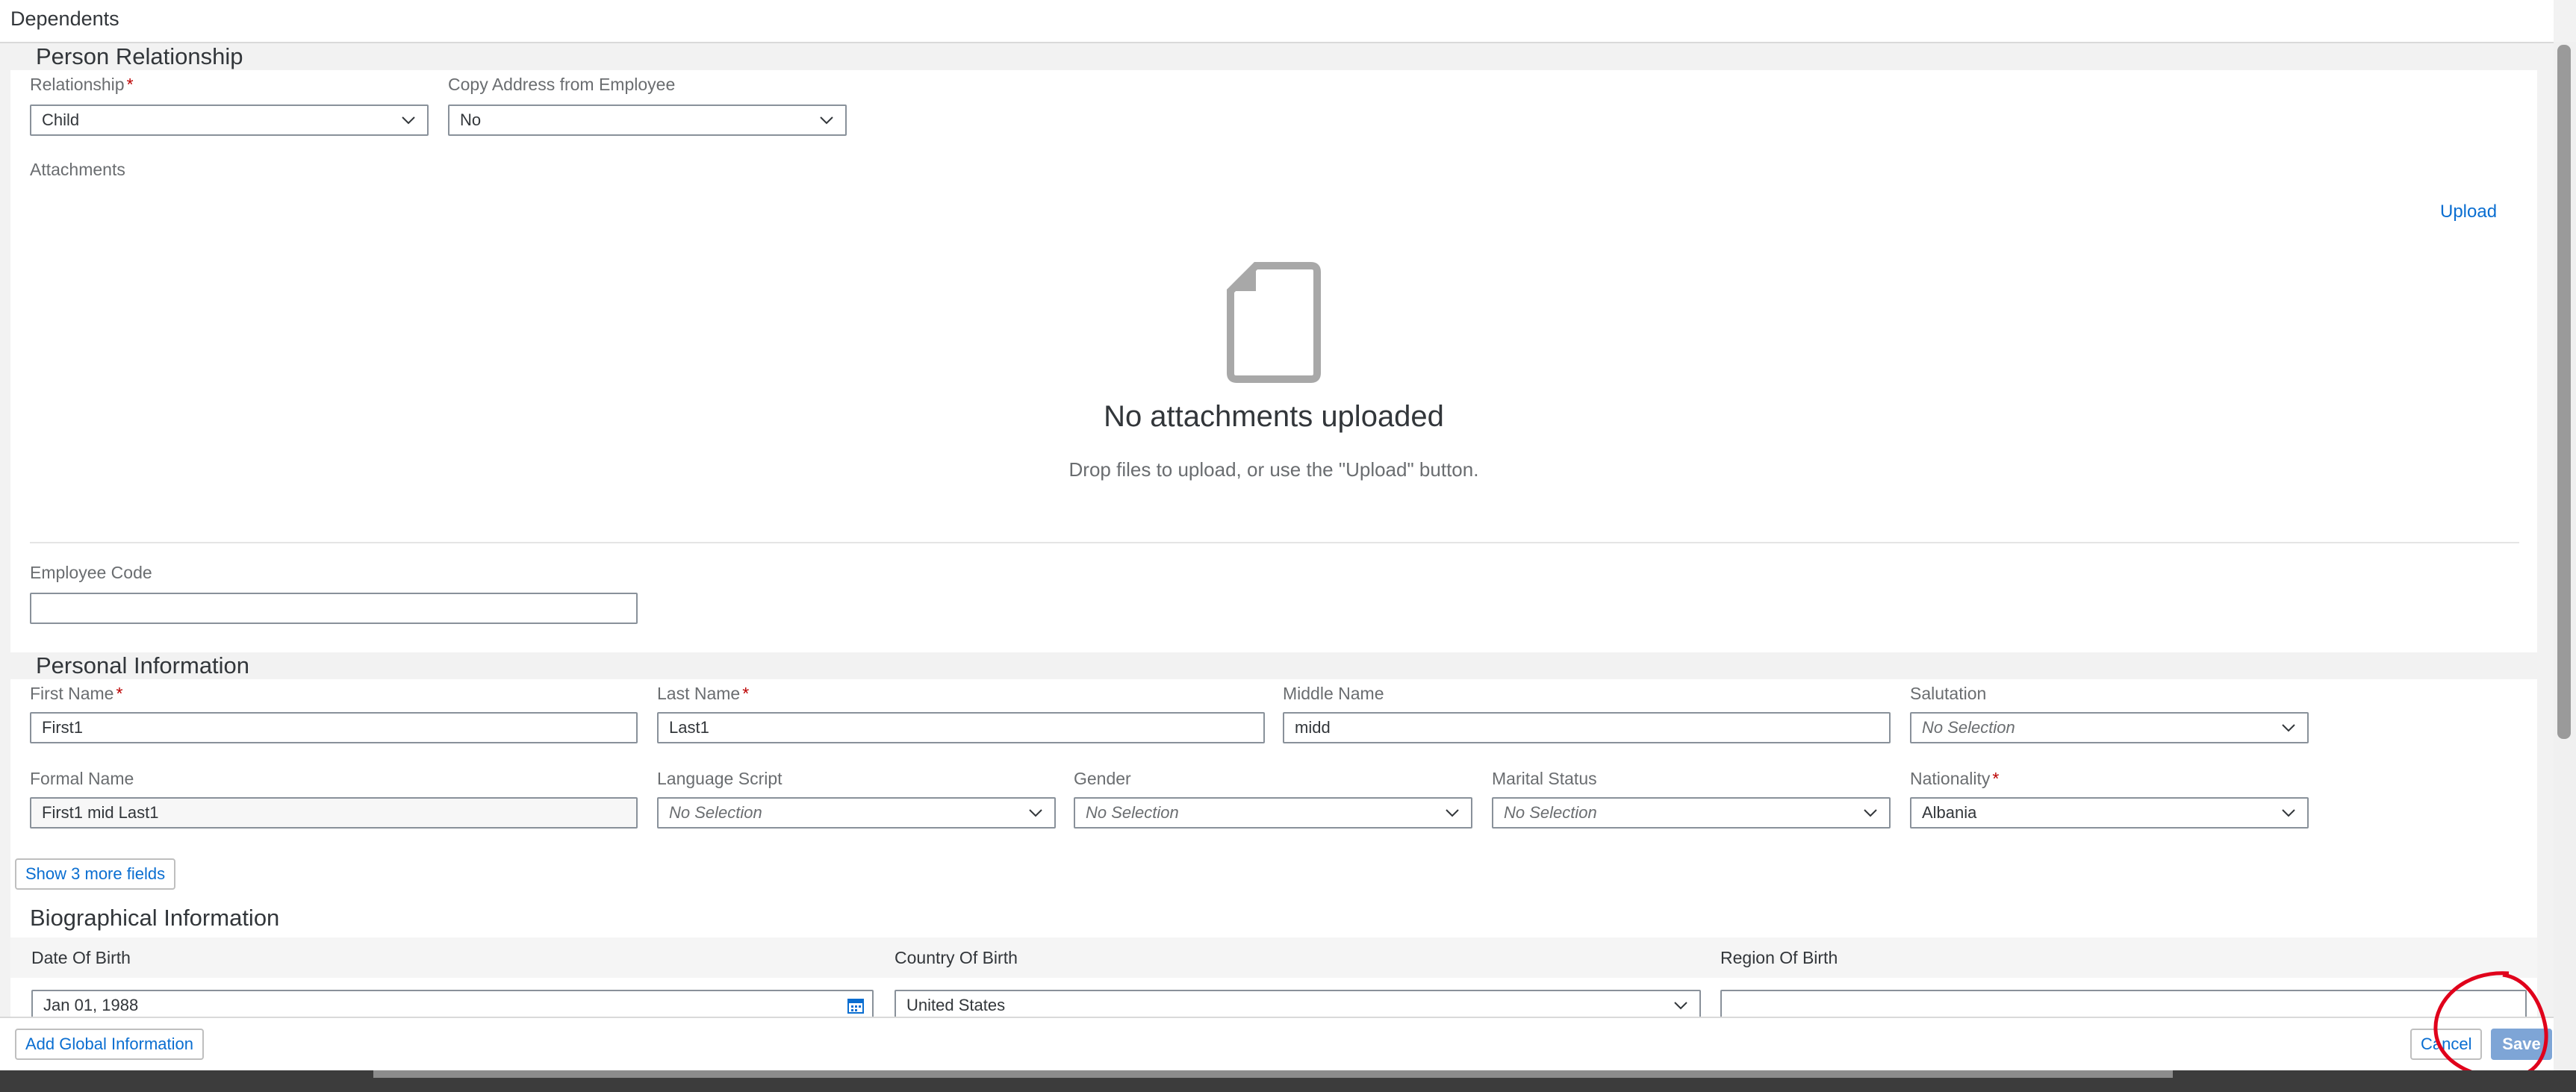 This screenshot has height=1092, width=2576. I want to click on scrollbar-thumb, so click(2564, 392).